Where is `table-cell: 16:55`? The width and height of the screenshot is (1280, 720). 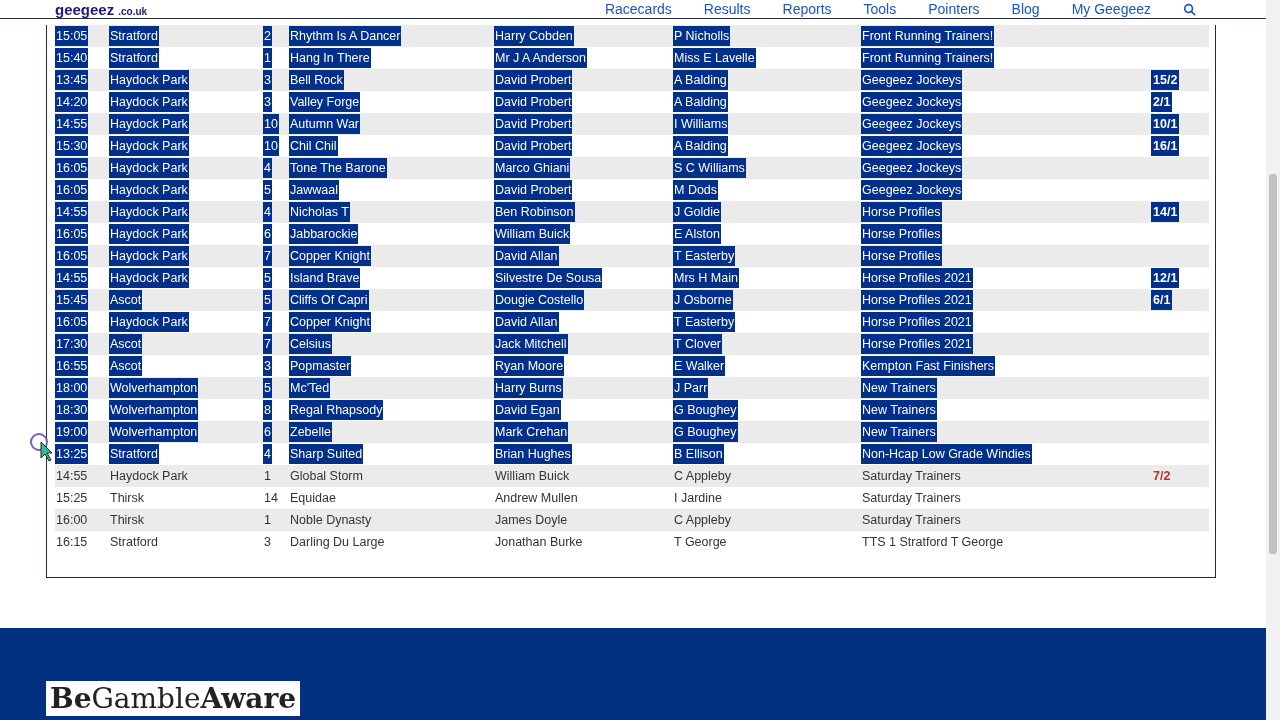 table-cell: 16:55 is located at coordinates (72, 366).